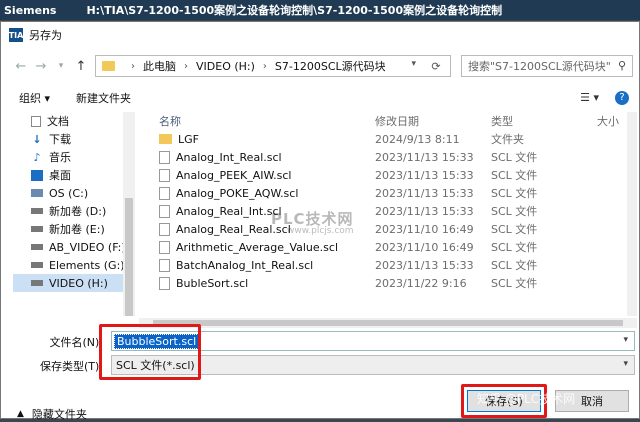  I want to click on sidebar-item-drive-g: Elements (G:), so click(74, 265).